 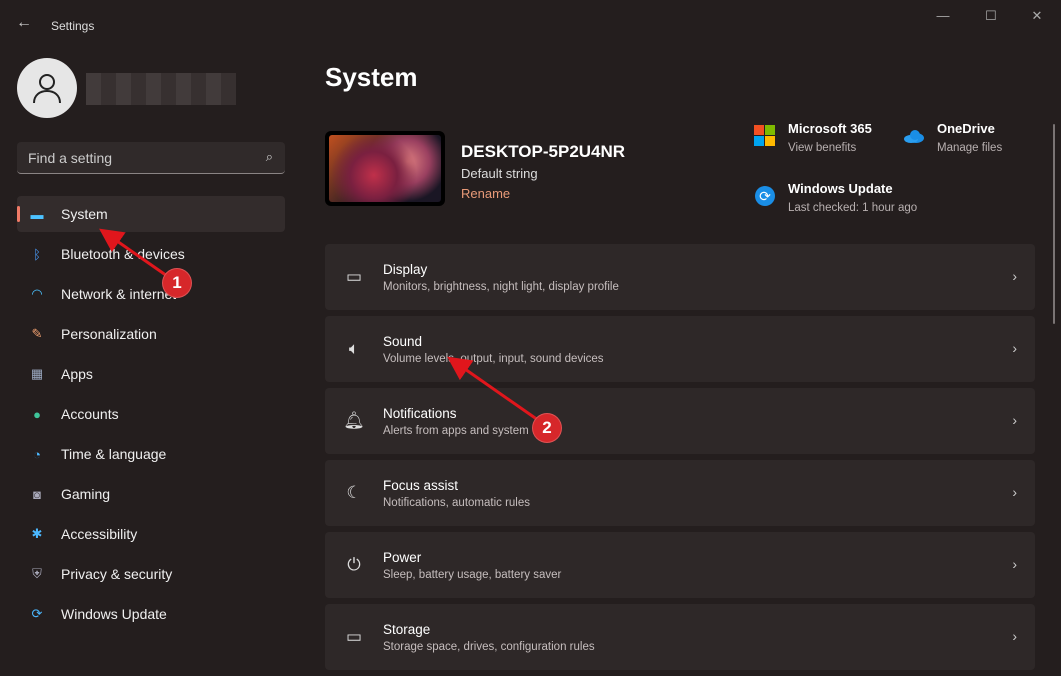 I want to click on sidebar-item-label: Network & internet, so click(x=119, y=294).